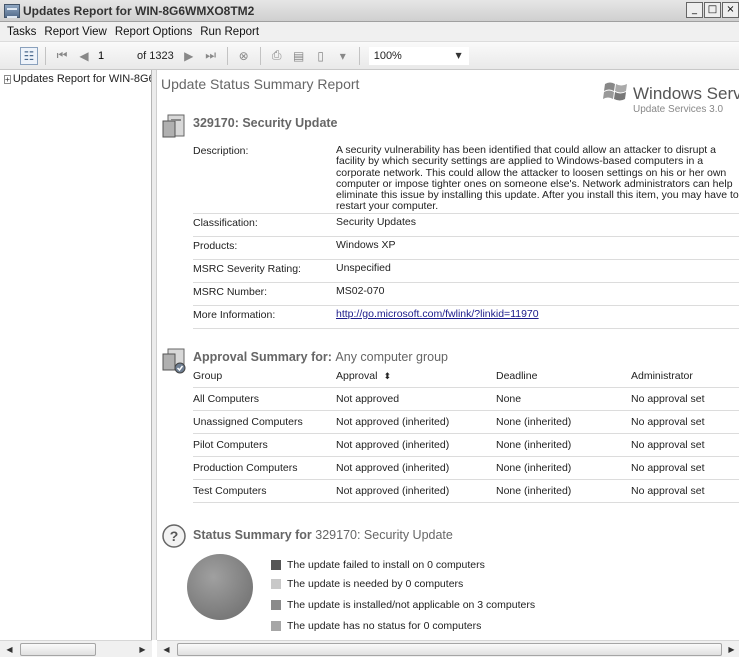  I want to click on approval-header-row: Group Approval ⬍ Deadline Administrator, so click(466, 376).